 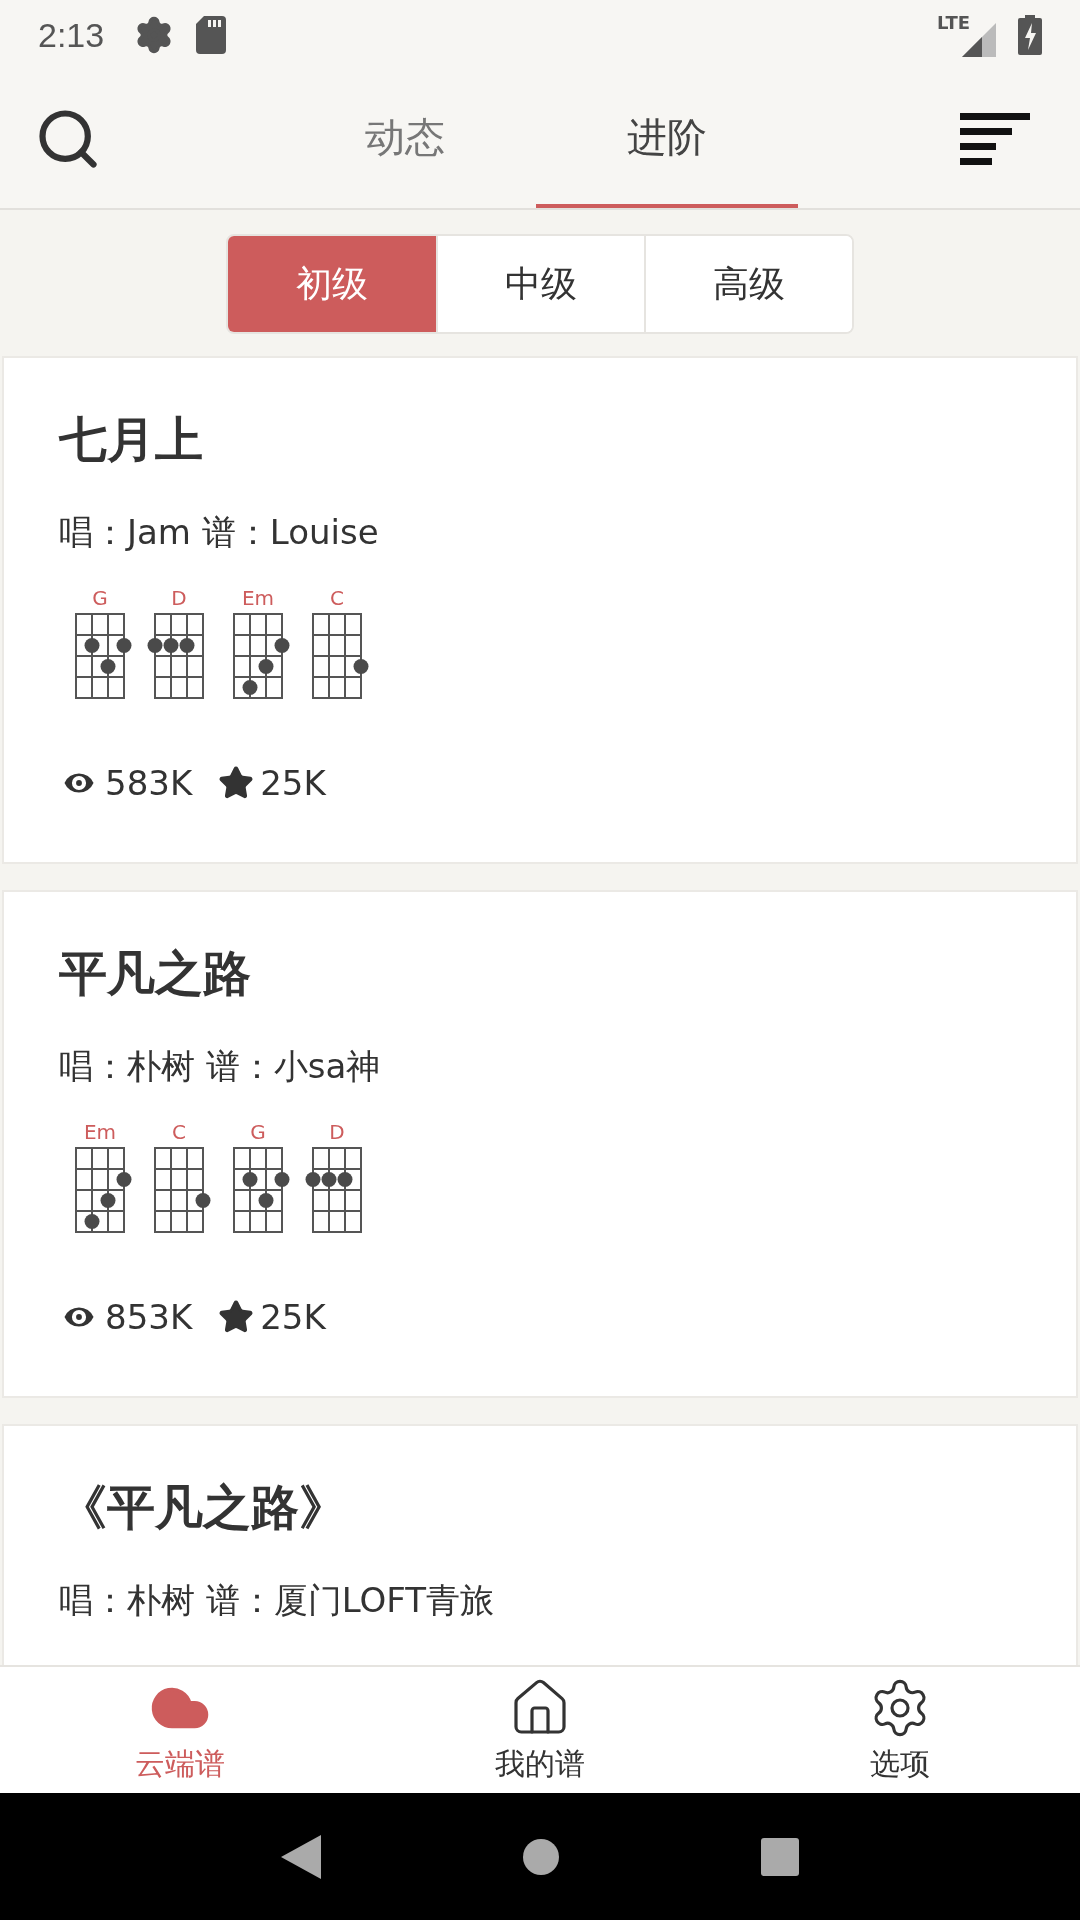 I want to click on view-count: 583K, so click(x=149, y=783).